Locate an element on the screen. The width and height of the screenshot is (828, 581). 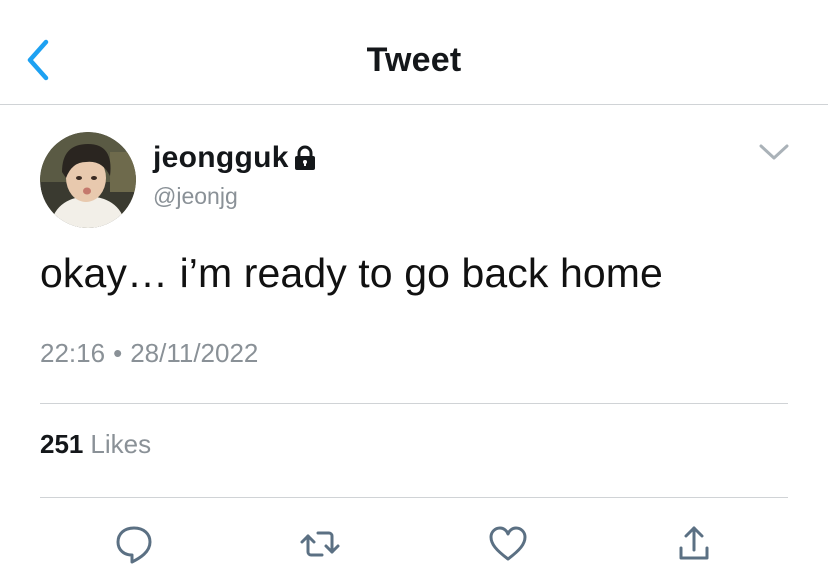
share-icon is located at coordinates (694, 543).